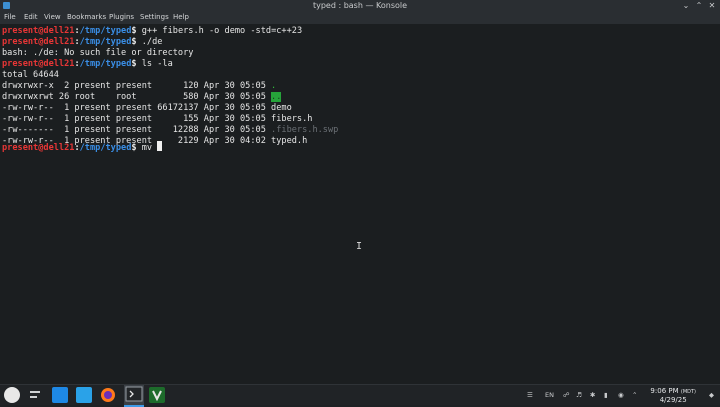 The image size is (720, 407). Describe the element at coordinates (711, 395) in the screenshot. I see `show-desktop-icon: ◆` at that location.